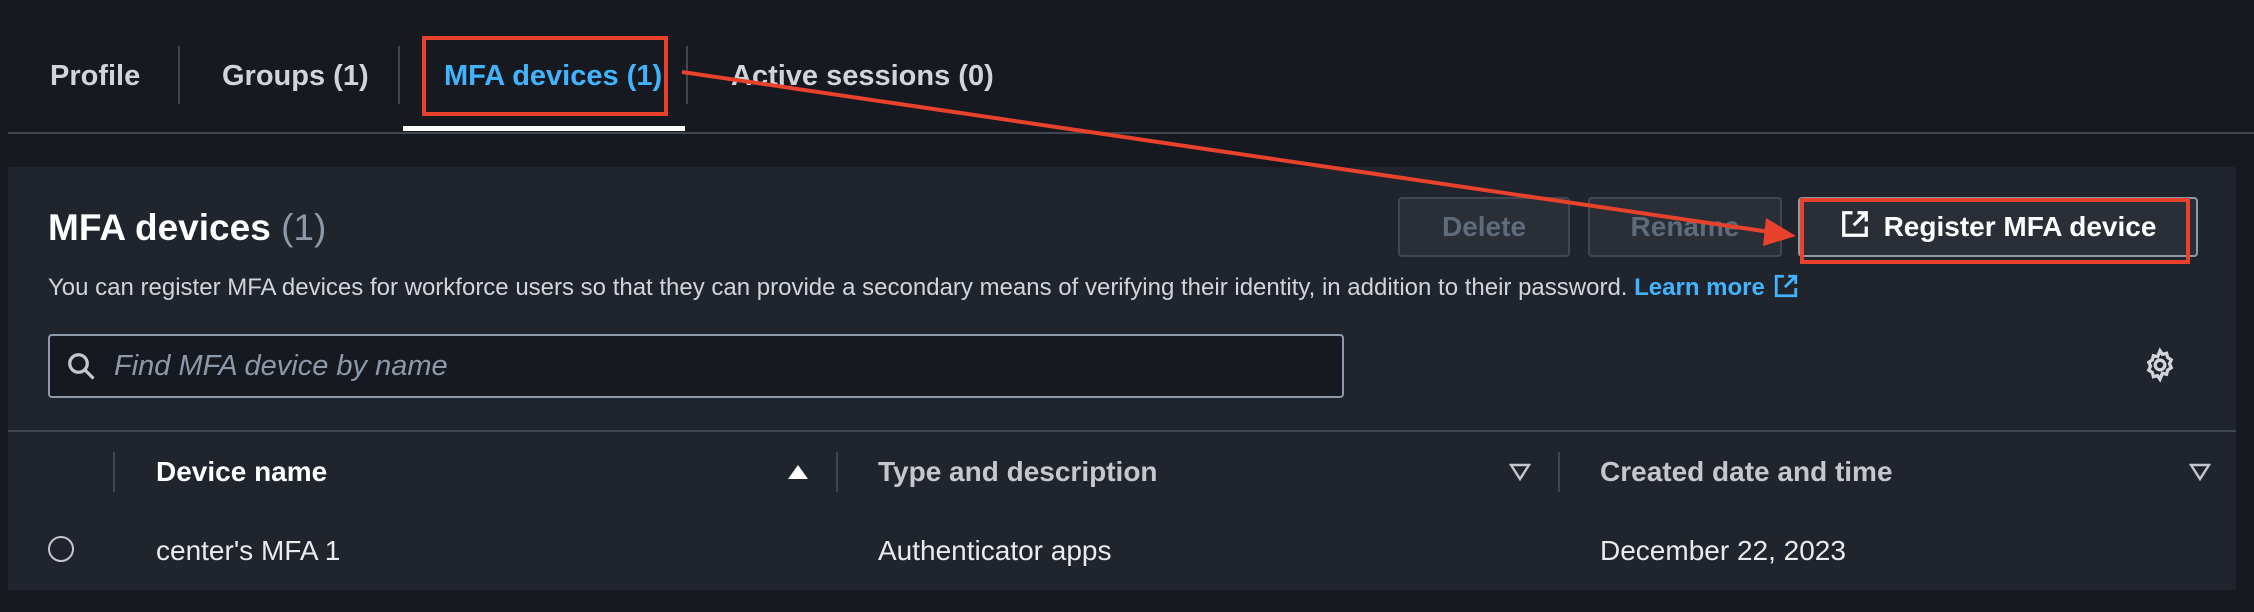  What do you see at coordinates (995, 550) in the screenshot?
I see `cell-type-description: Authenticator apps` at bounding box center [995, 550].